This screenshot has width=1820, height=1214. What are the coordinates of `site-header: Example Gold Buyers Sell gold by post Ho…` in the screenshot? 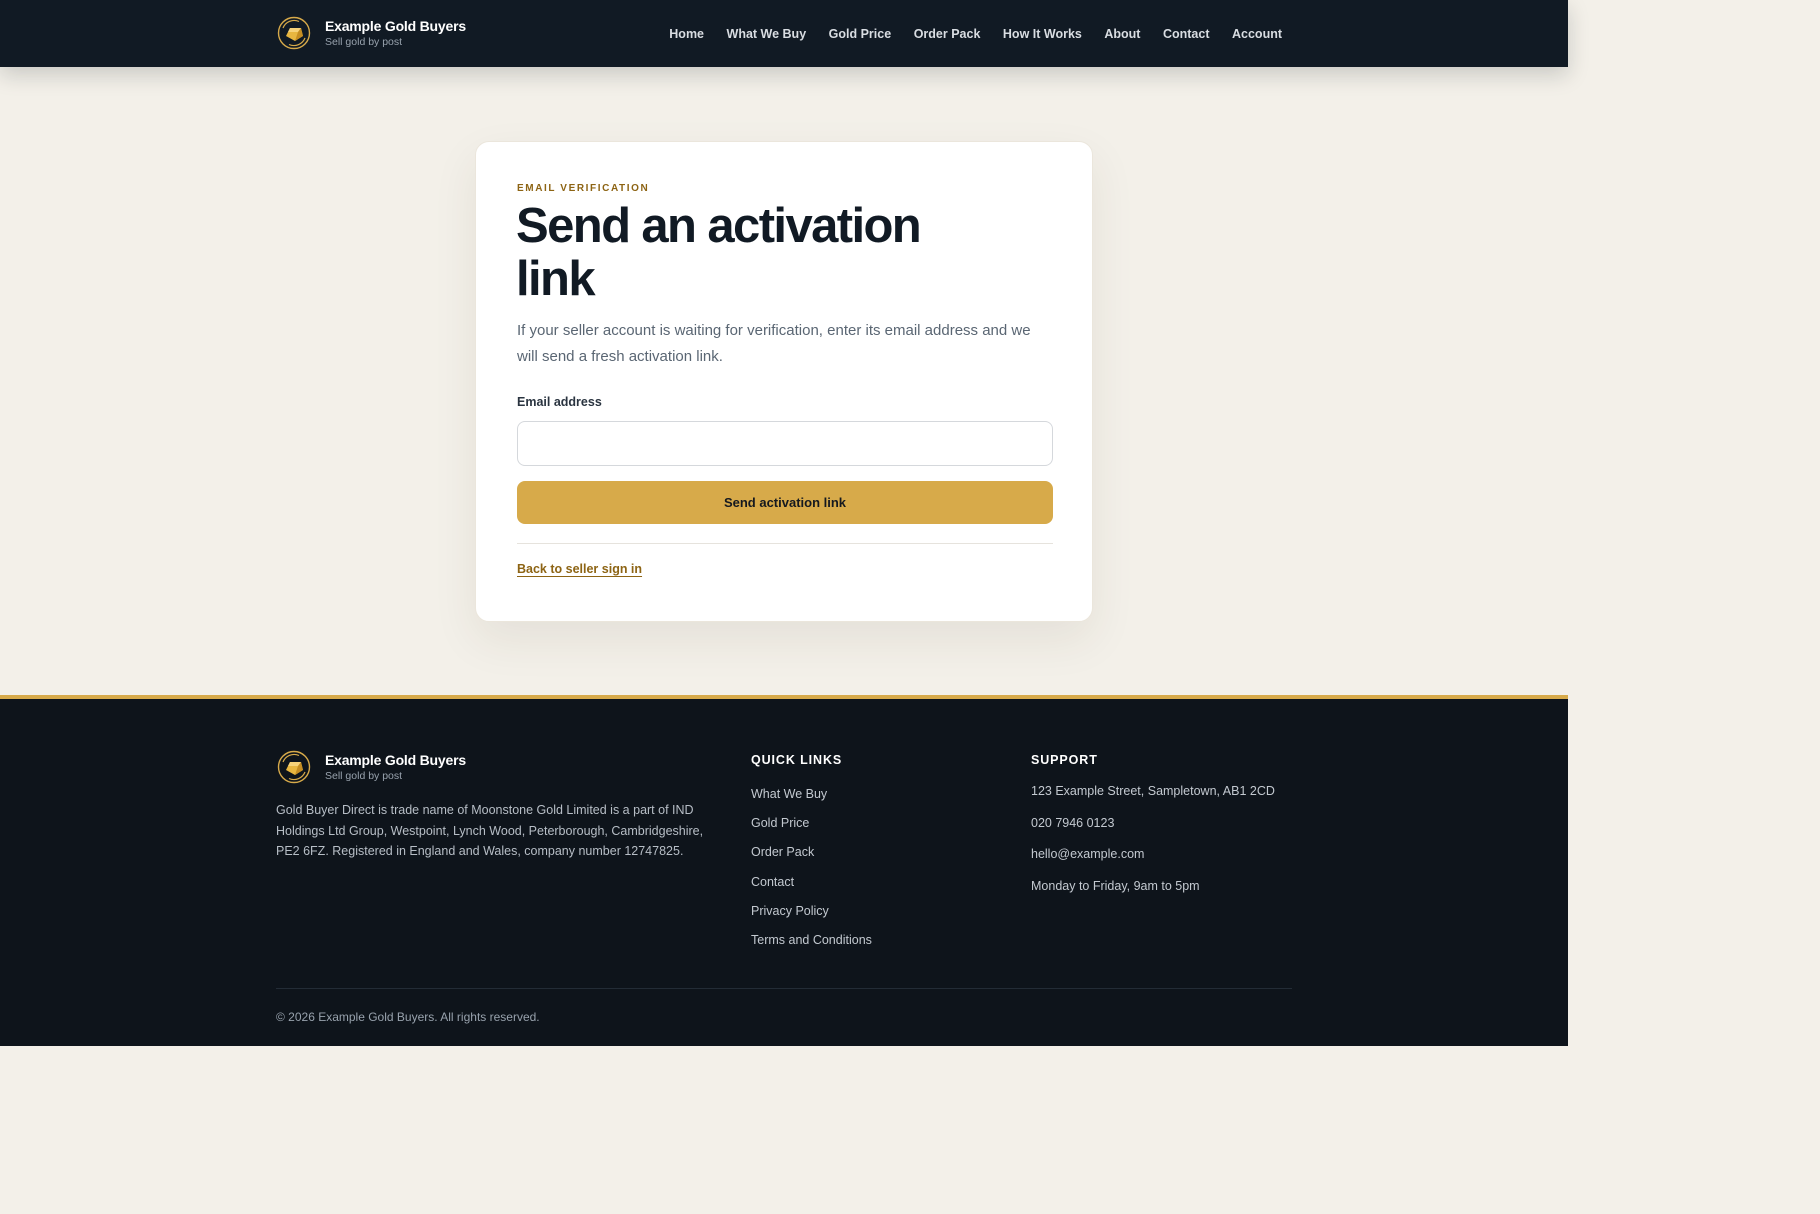 It's located at (784, 33).